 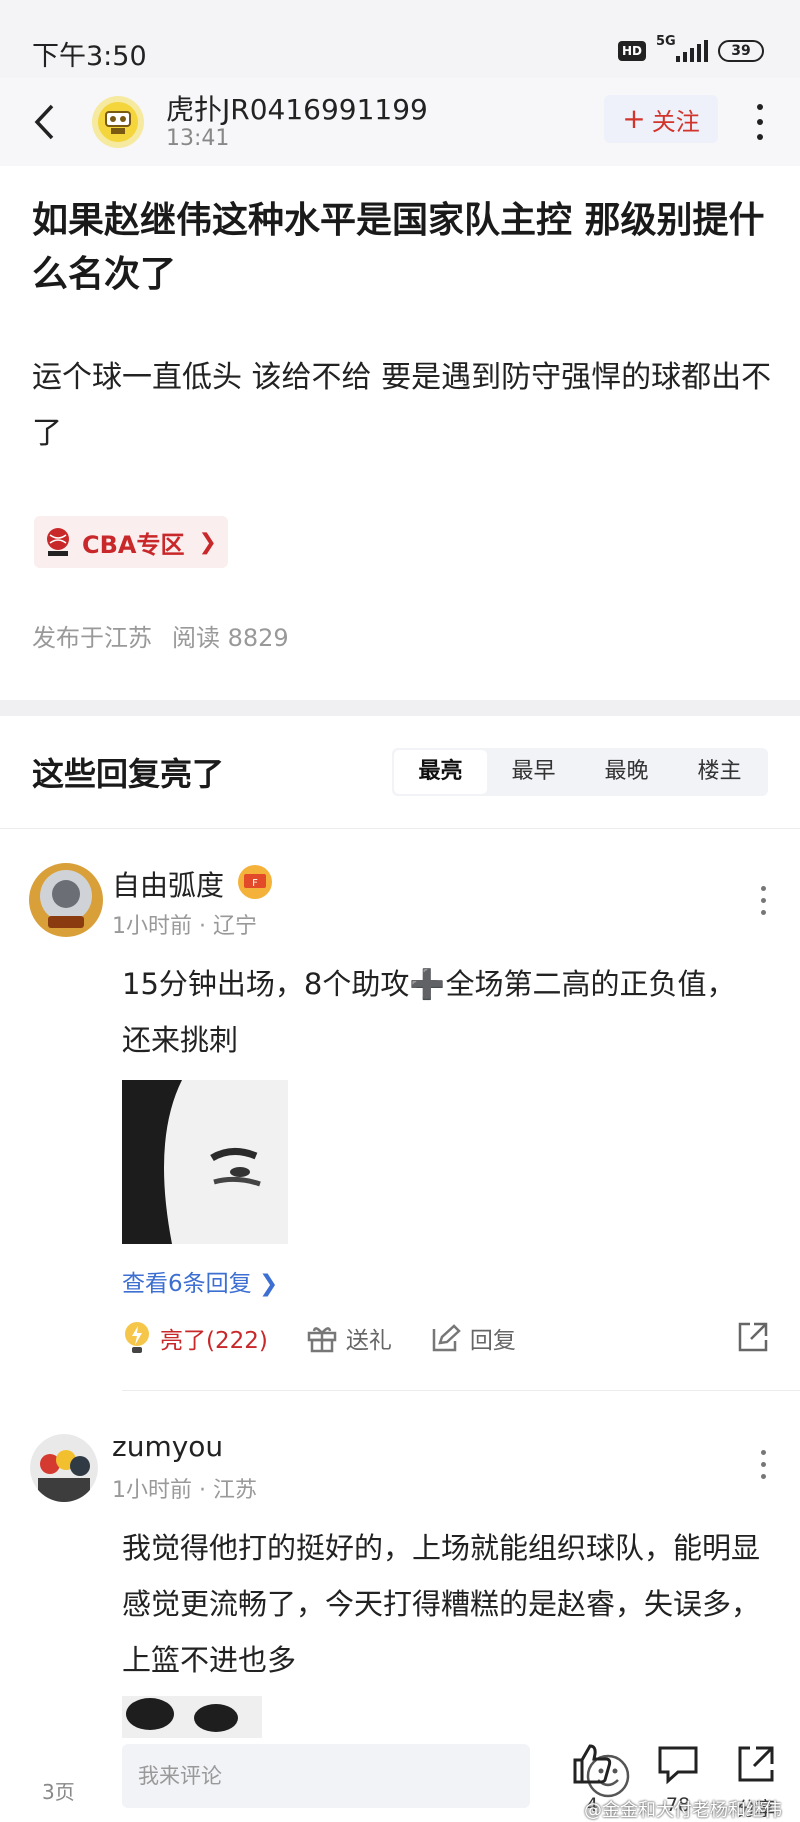 I want to click on follow-button: + 关注, so click(x=661, y=119).